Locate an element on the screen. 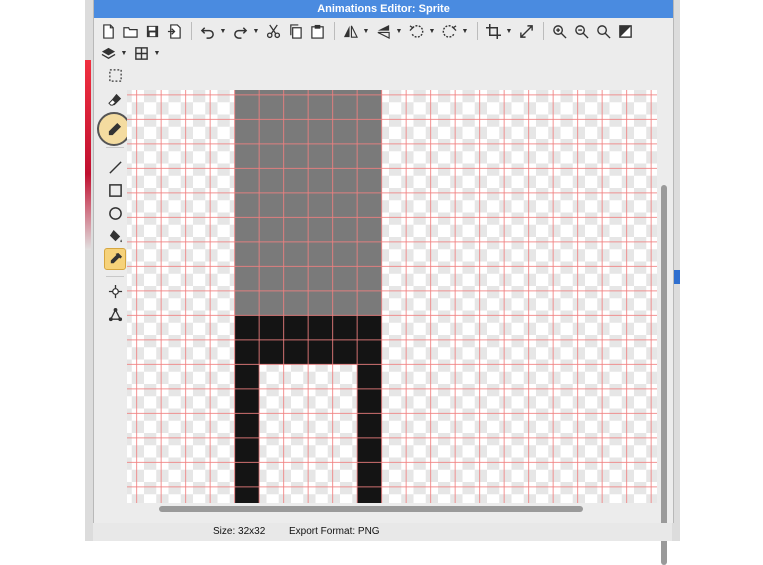  new-file-icon is located at coordinates (108, 31).